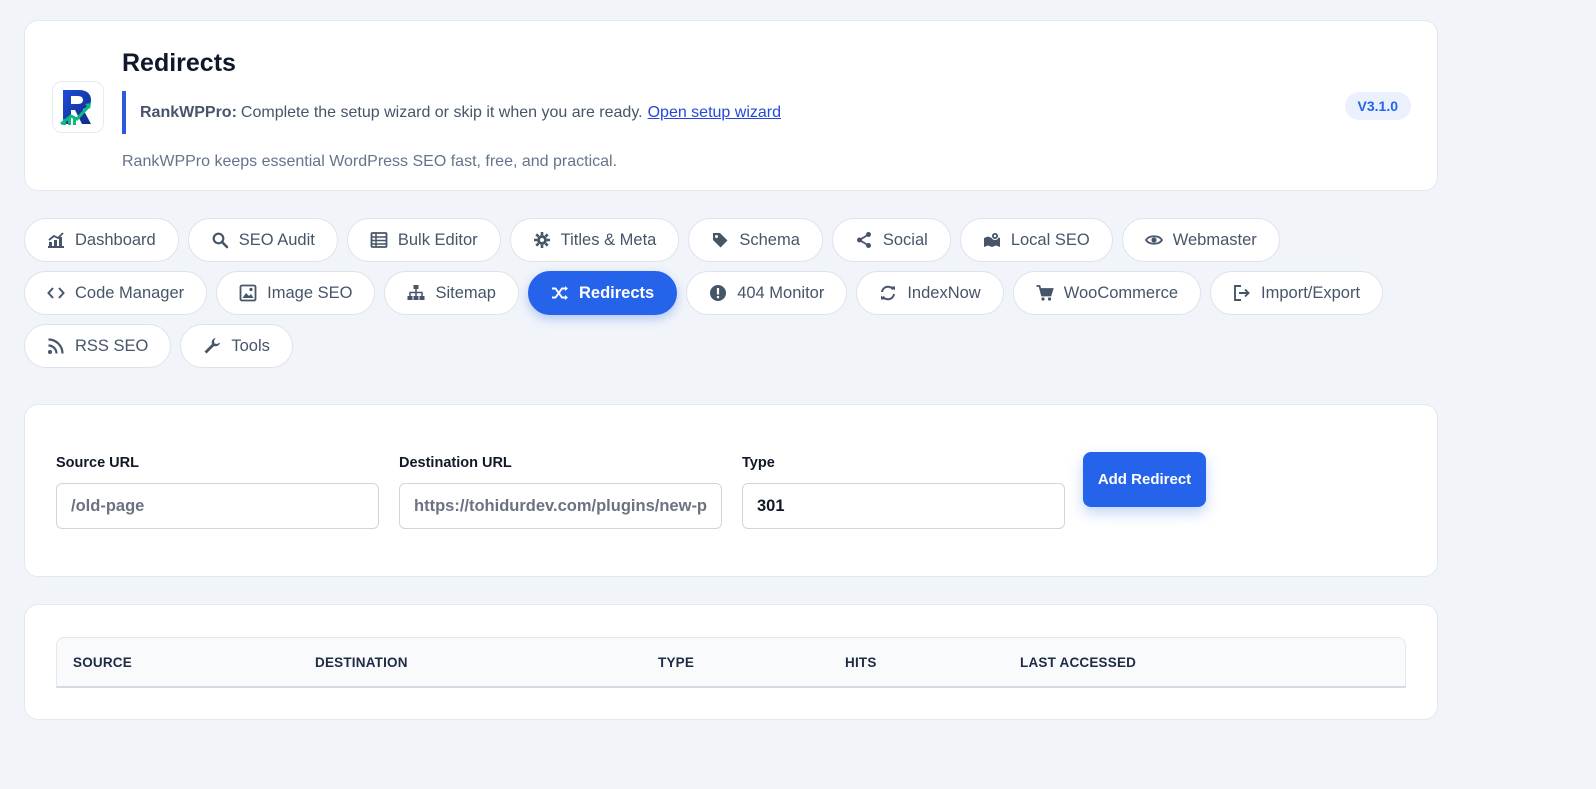  What do you see at coordinates (542, 240) in the screenshot?
I see `gear-icon` at bounding box center [542, 240].